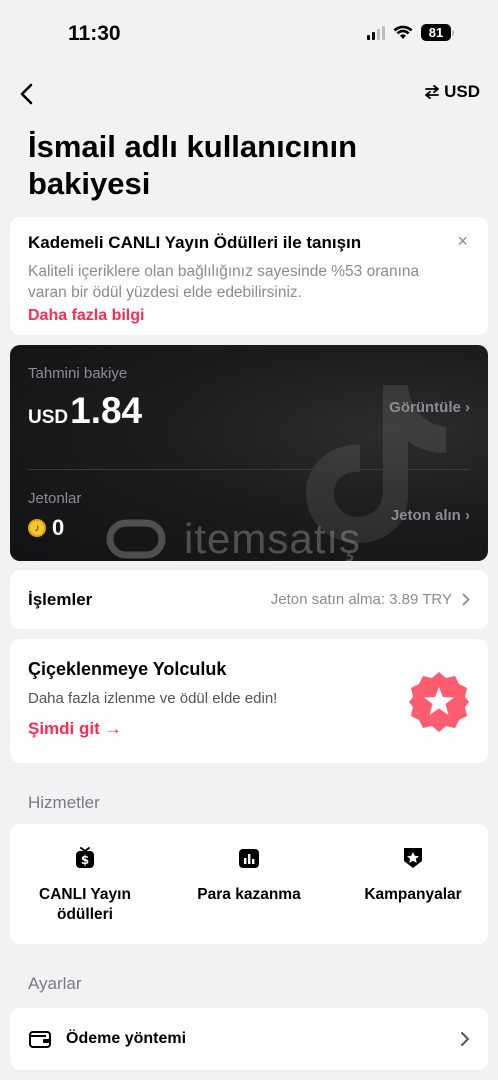 The width and height of the screenshot is (498, 1080). What do you see at coordinates (27, 94) in the screenshot?
I see `back-button` at bounding box center [27, 94].